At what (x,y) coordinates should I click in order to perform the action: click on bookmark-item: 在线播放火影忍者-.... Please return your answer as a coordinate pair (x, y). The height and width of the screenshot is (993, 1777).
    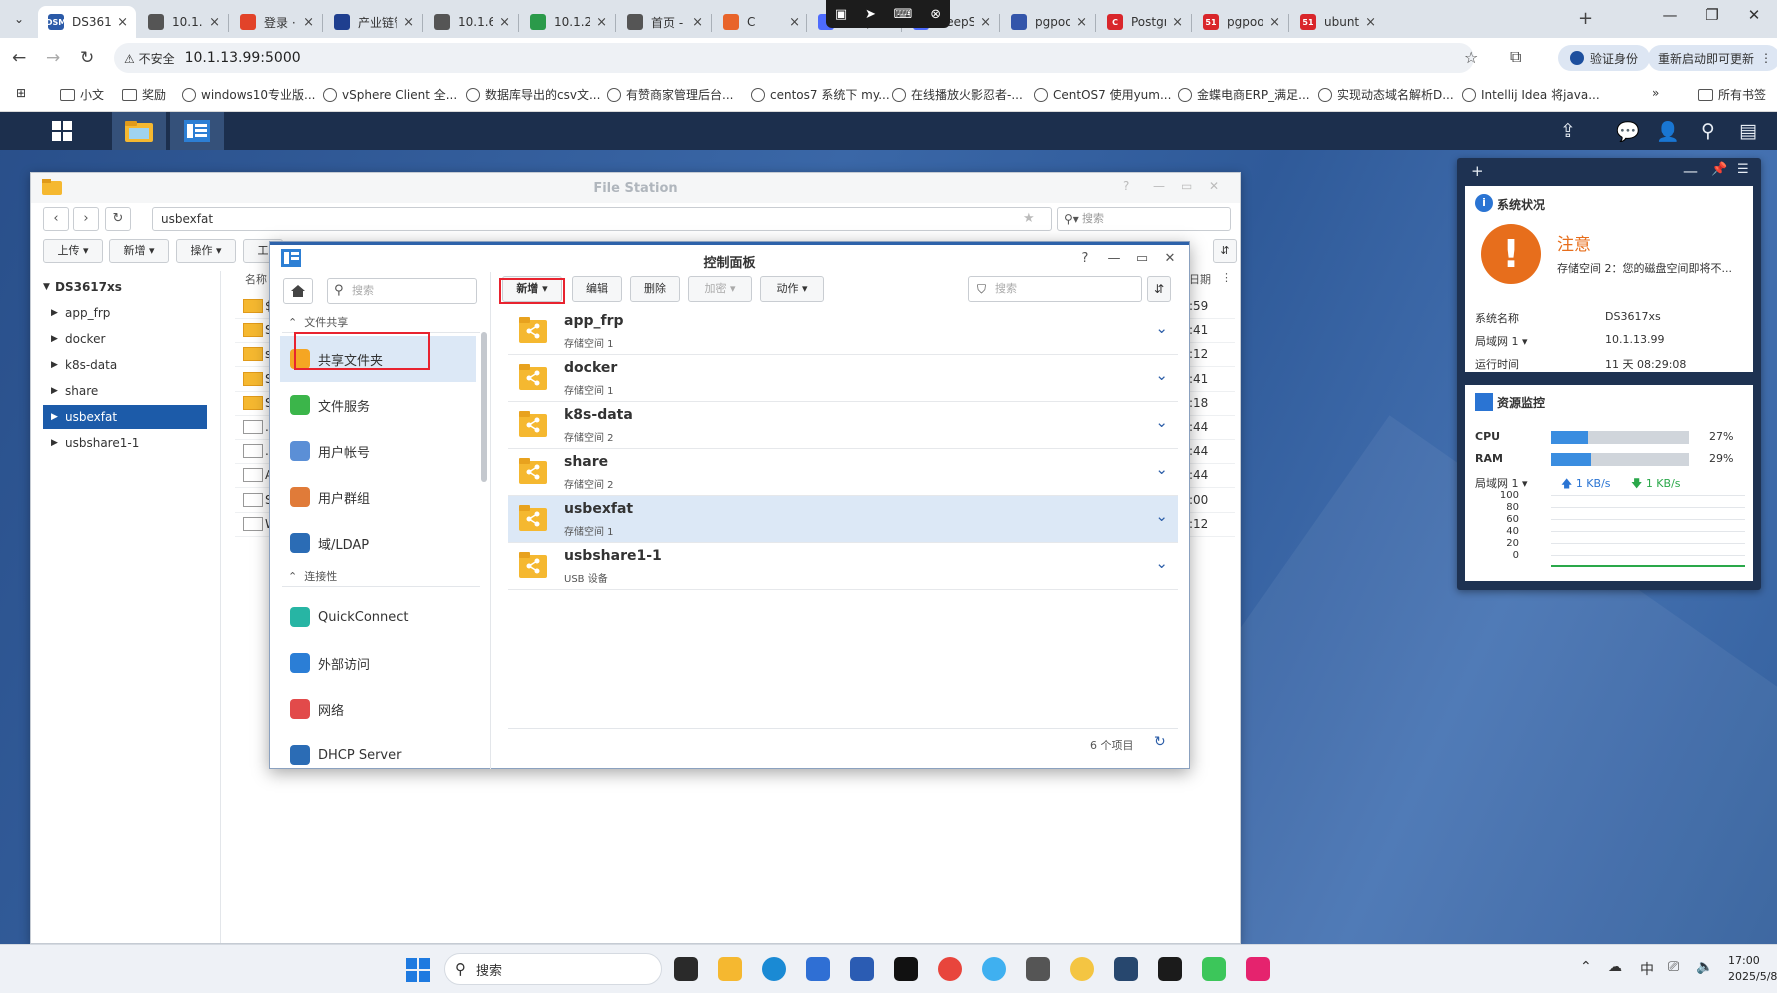
    Looking at the image, I should click on (957, 94).